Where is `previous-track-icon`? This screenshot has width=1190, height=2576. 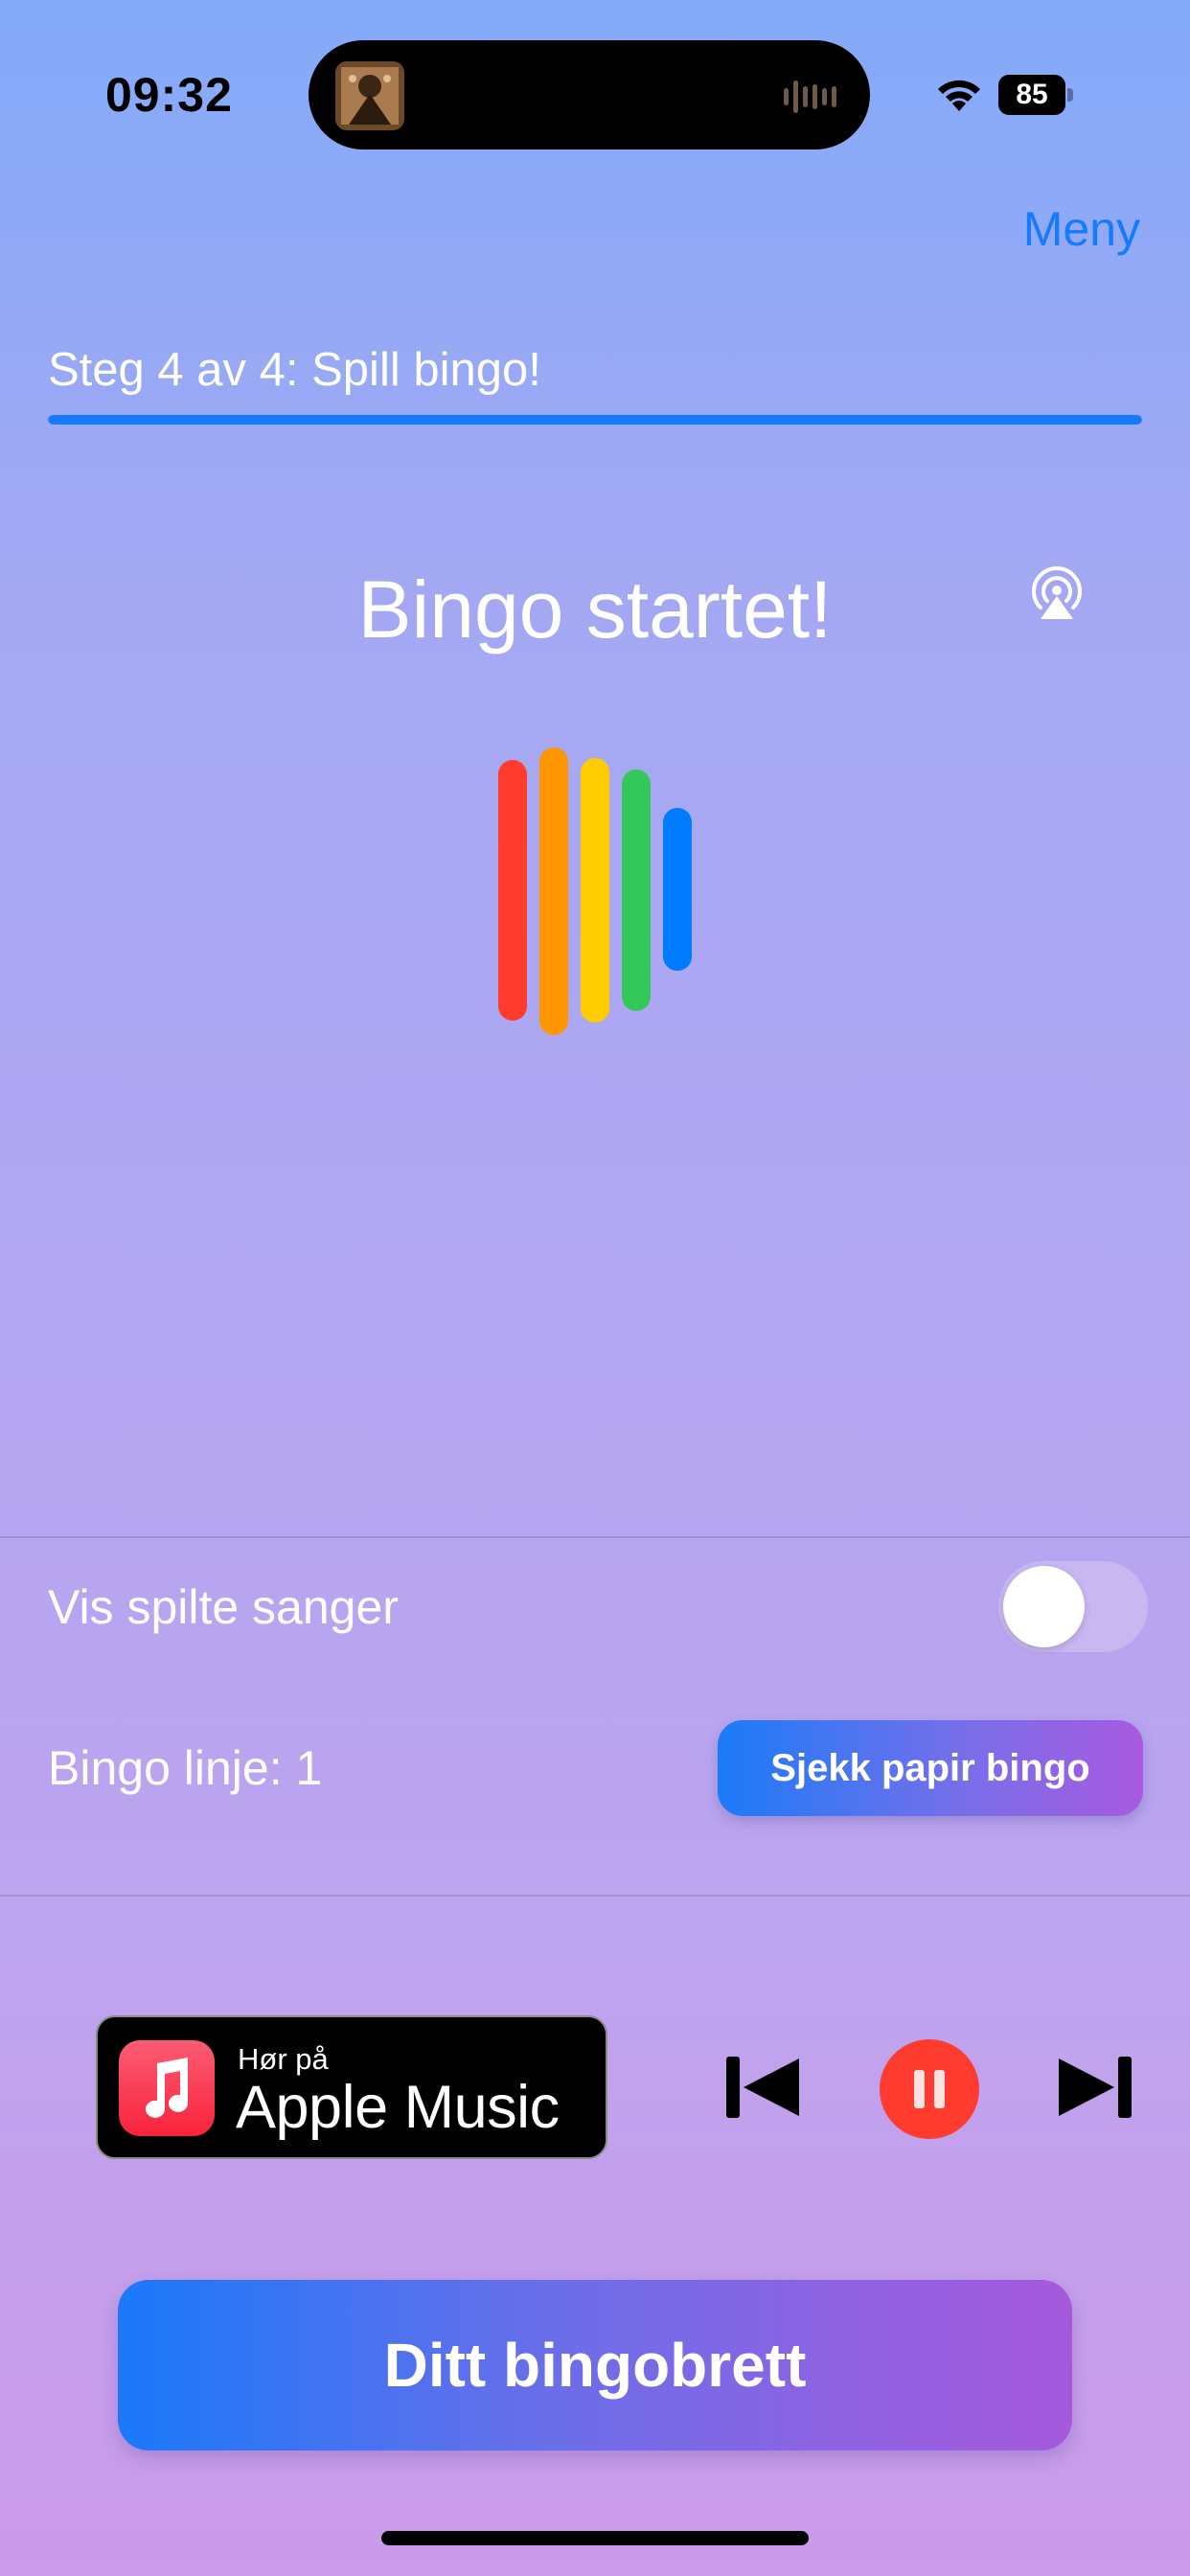 previous-track-icon is located at coordinates (763, 2087).